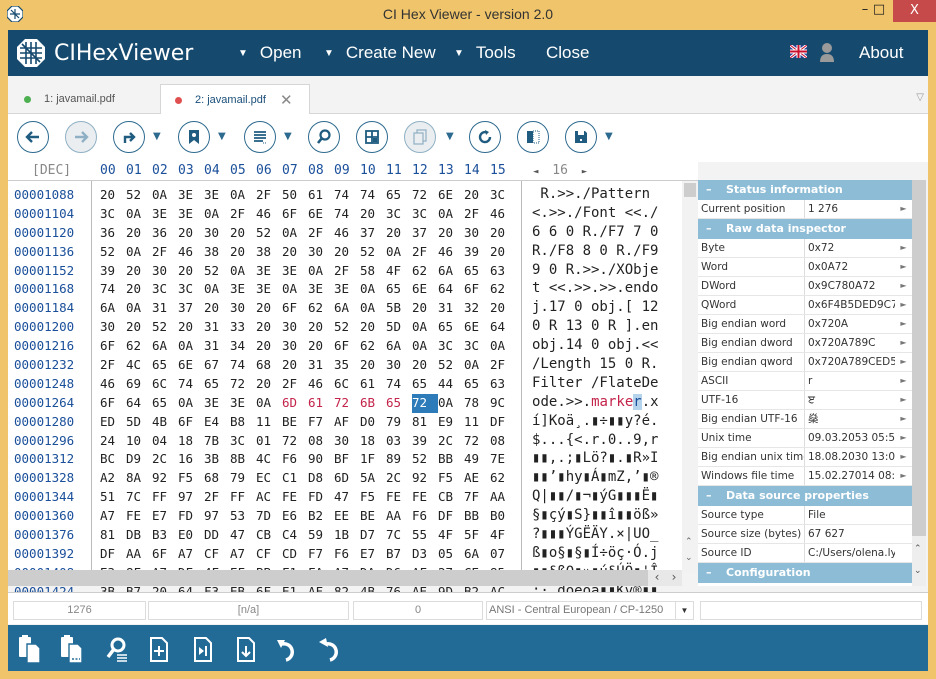 This screenshot has width=936, height=679. What do you see at coordinates (716, 496) in the screenshot?
I see `collapse-icon: –` at bounding box center [716, 496].